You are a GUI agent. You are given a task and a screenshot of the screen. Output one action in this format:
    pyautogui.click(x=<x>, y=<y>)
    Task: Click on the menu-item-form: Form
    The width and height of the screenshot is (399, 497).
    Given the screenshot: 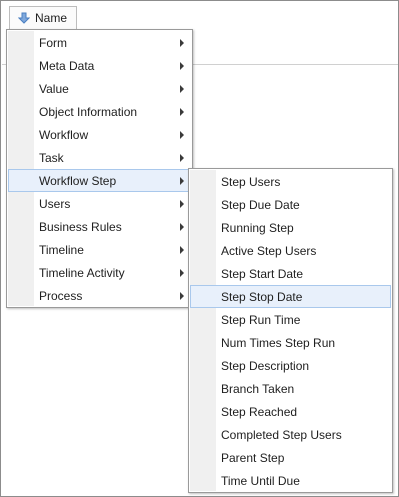 What is the action you would take?
    pyautogui.click(x=99, y=42)
    